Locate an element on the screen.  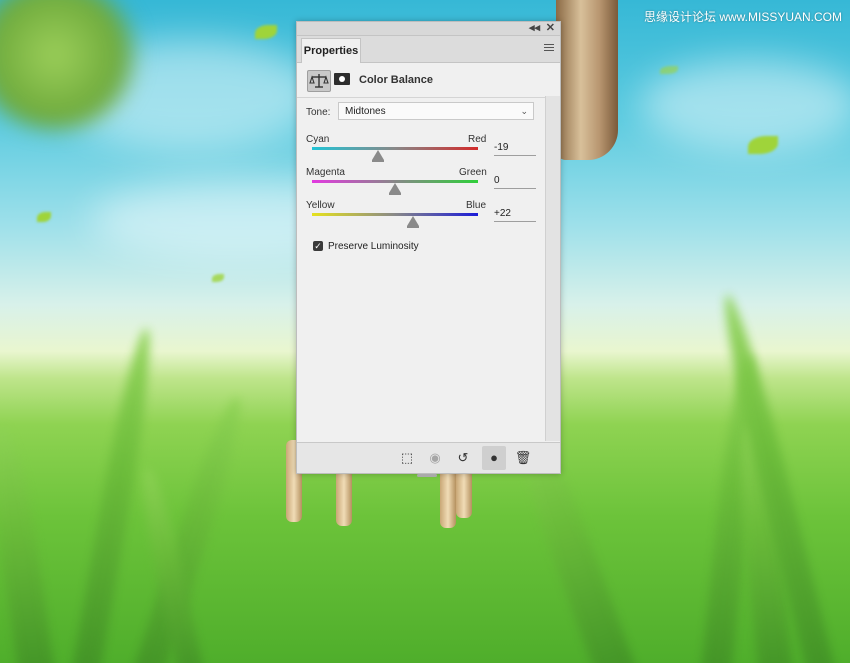
tone-value: Midtones is located at coordinates (365, 111).